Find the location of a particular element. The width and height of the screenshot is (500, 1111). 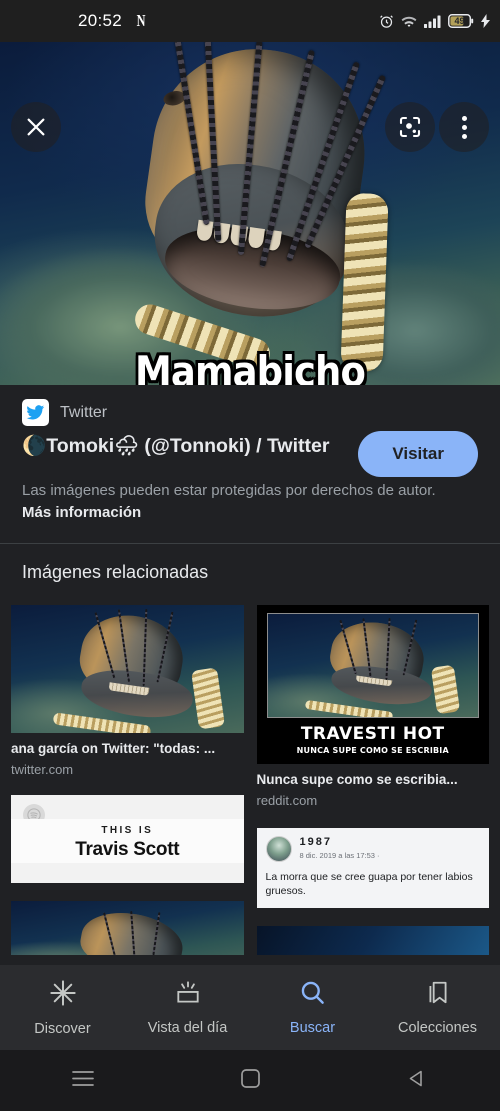

related-images-section: Imágenes relacionadas is located at coordinates (250, 563).